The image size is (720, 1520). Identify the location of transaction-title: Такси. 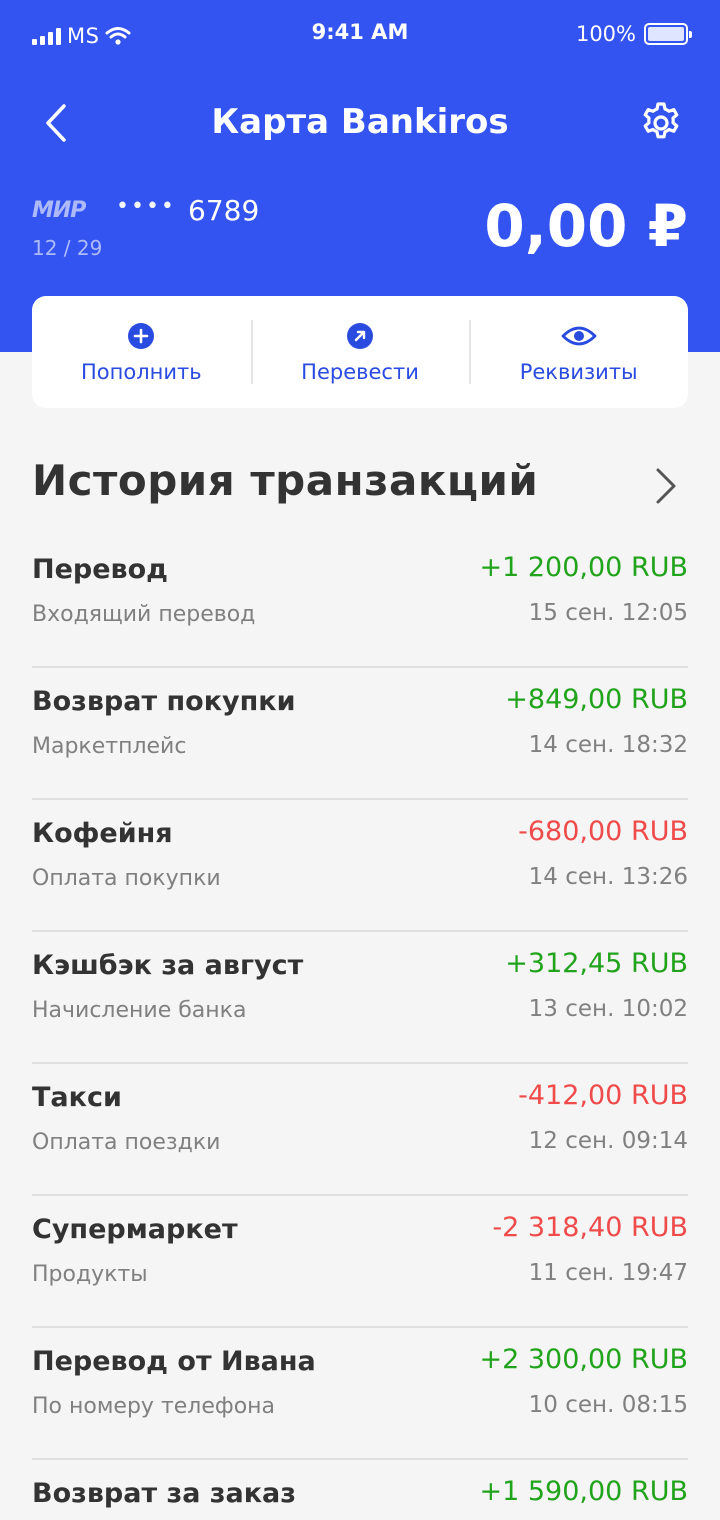
(77, 1097).